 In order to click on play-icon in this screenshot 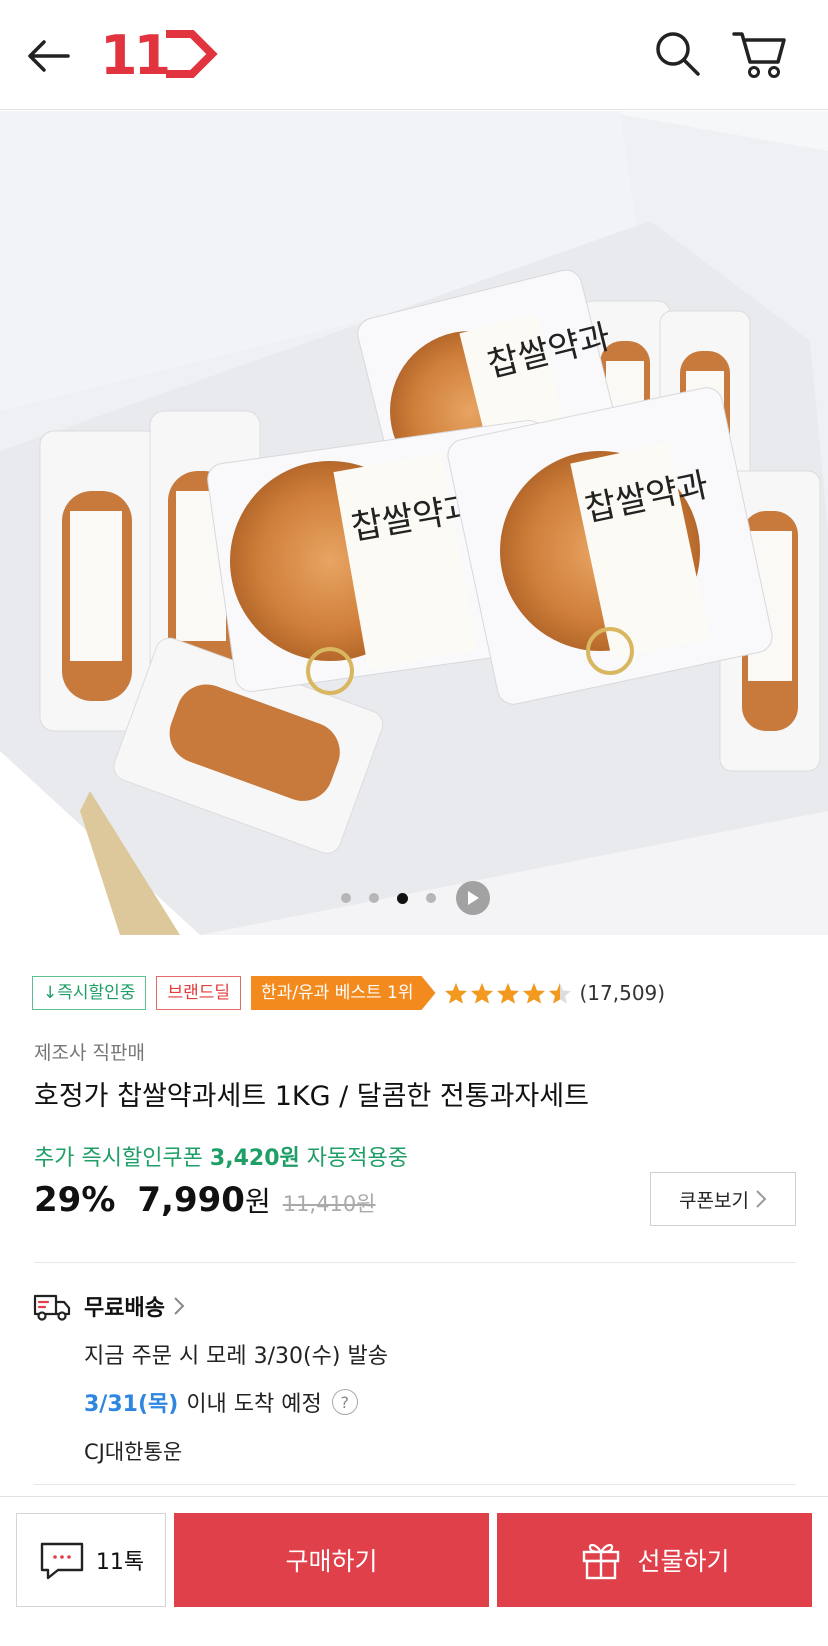, I will do `click(473, 898)`.